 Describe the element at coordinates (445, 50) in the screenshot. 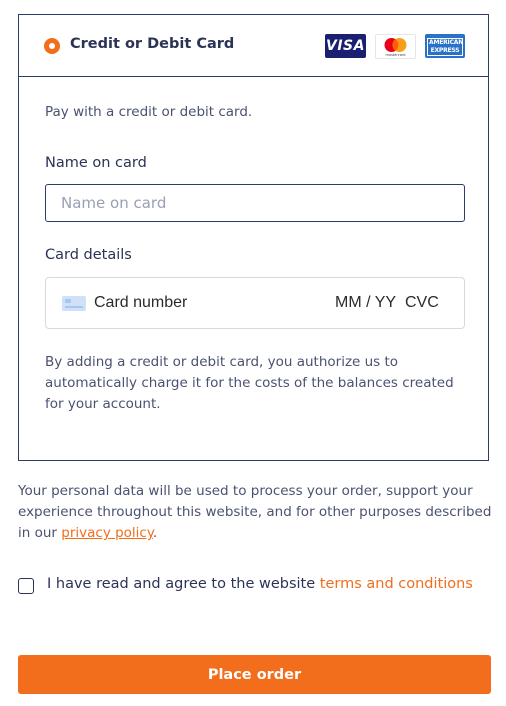

I see `amex-logo-line2: EXPRESS` at that location.